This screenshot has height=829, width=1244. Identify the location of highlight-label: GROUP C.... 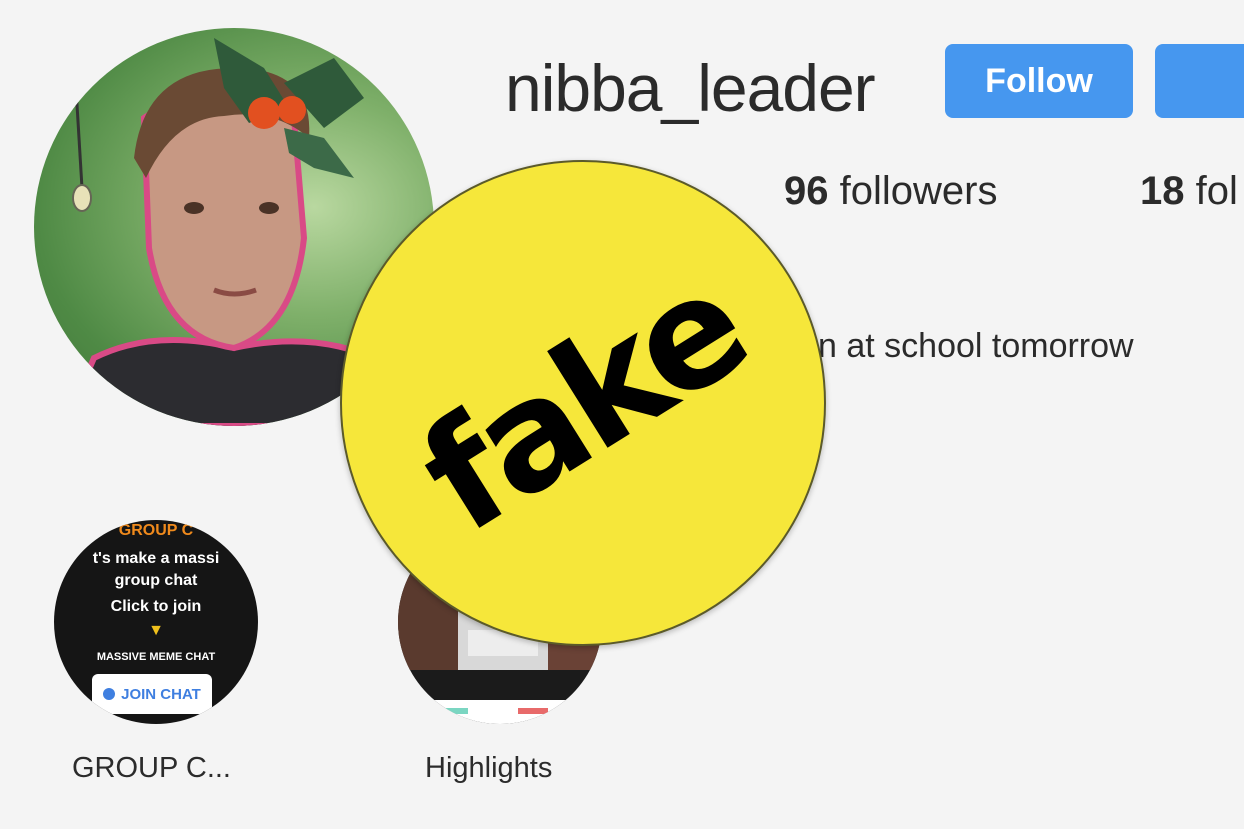
(151, 768).